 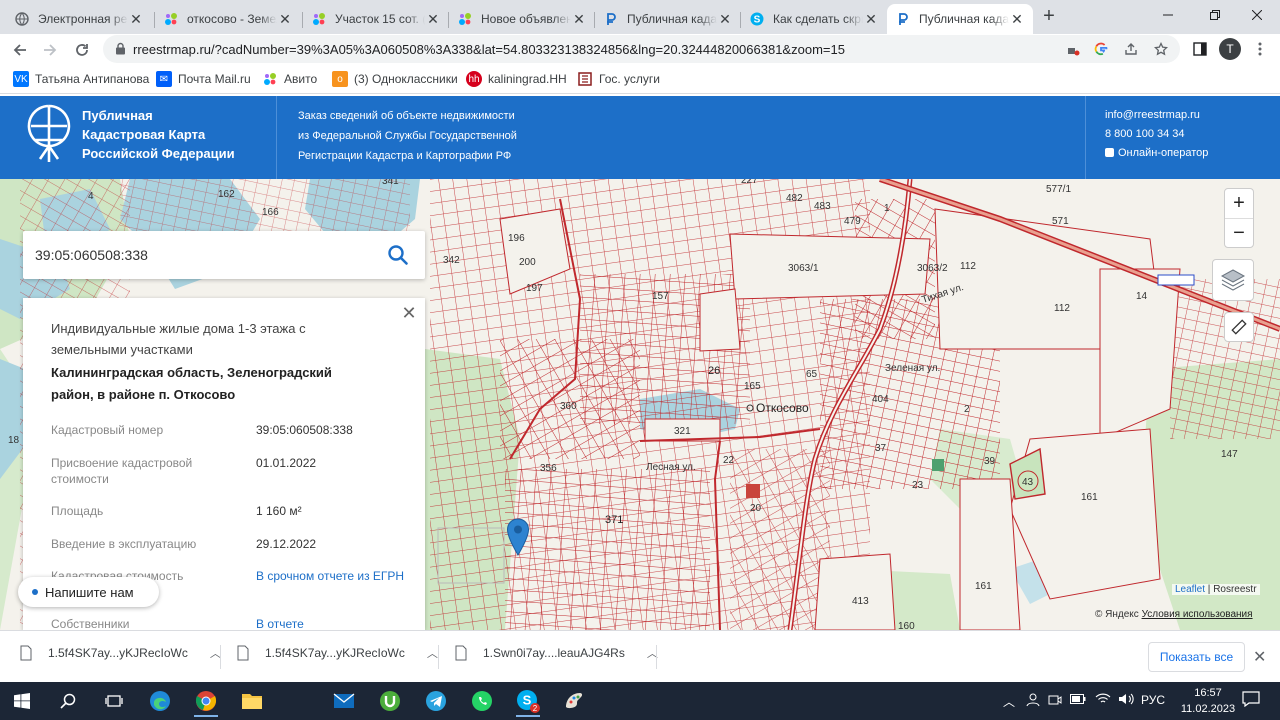 I want to click on battery-icon, so click(x=1078, y=700).